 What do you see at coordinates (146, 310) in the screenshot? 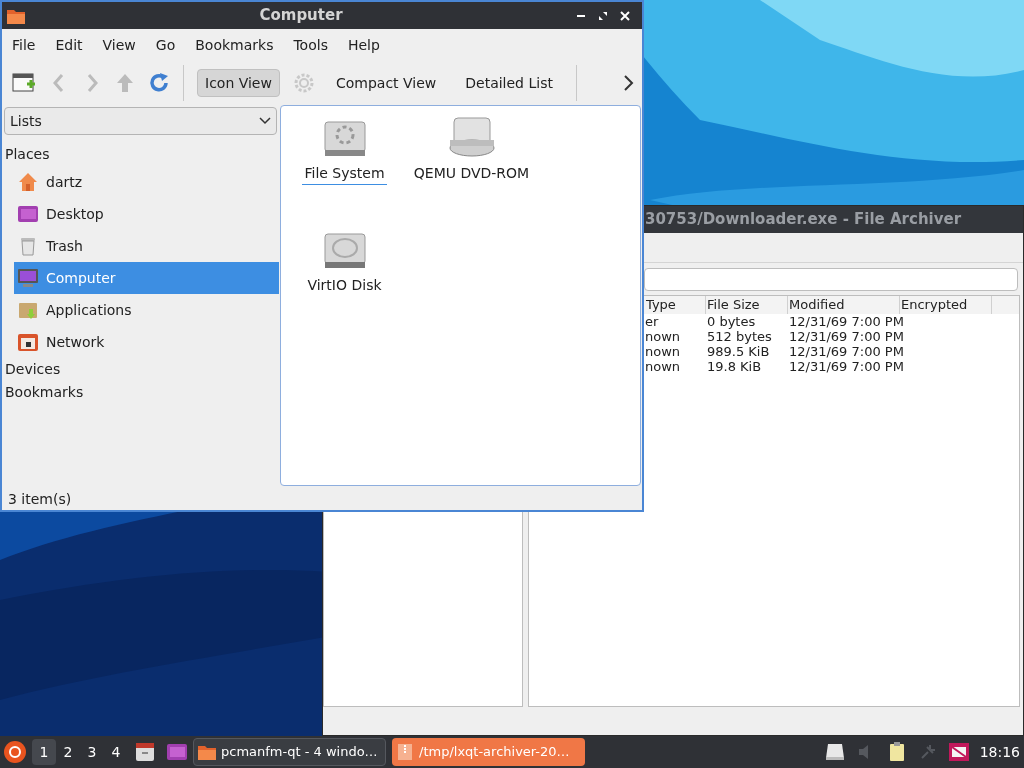
I see `sidebar-item: Applications` at bounding box center [146, 310].